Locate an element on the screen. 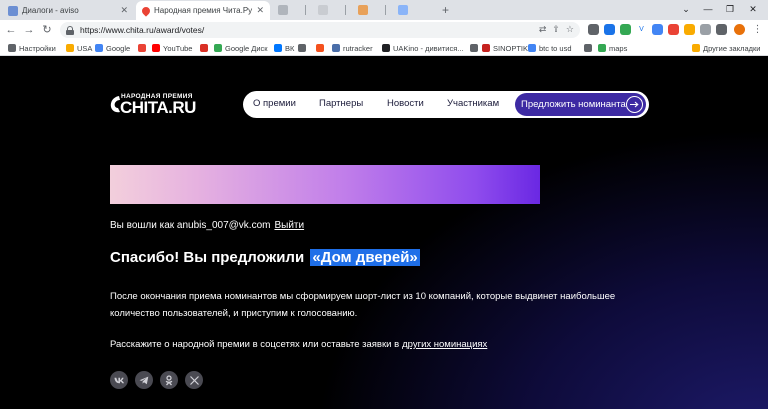  logged-in-text: Вы вошли как anubis_007@vk.com is located at coordinates (190, 225).